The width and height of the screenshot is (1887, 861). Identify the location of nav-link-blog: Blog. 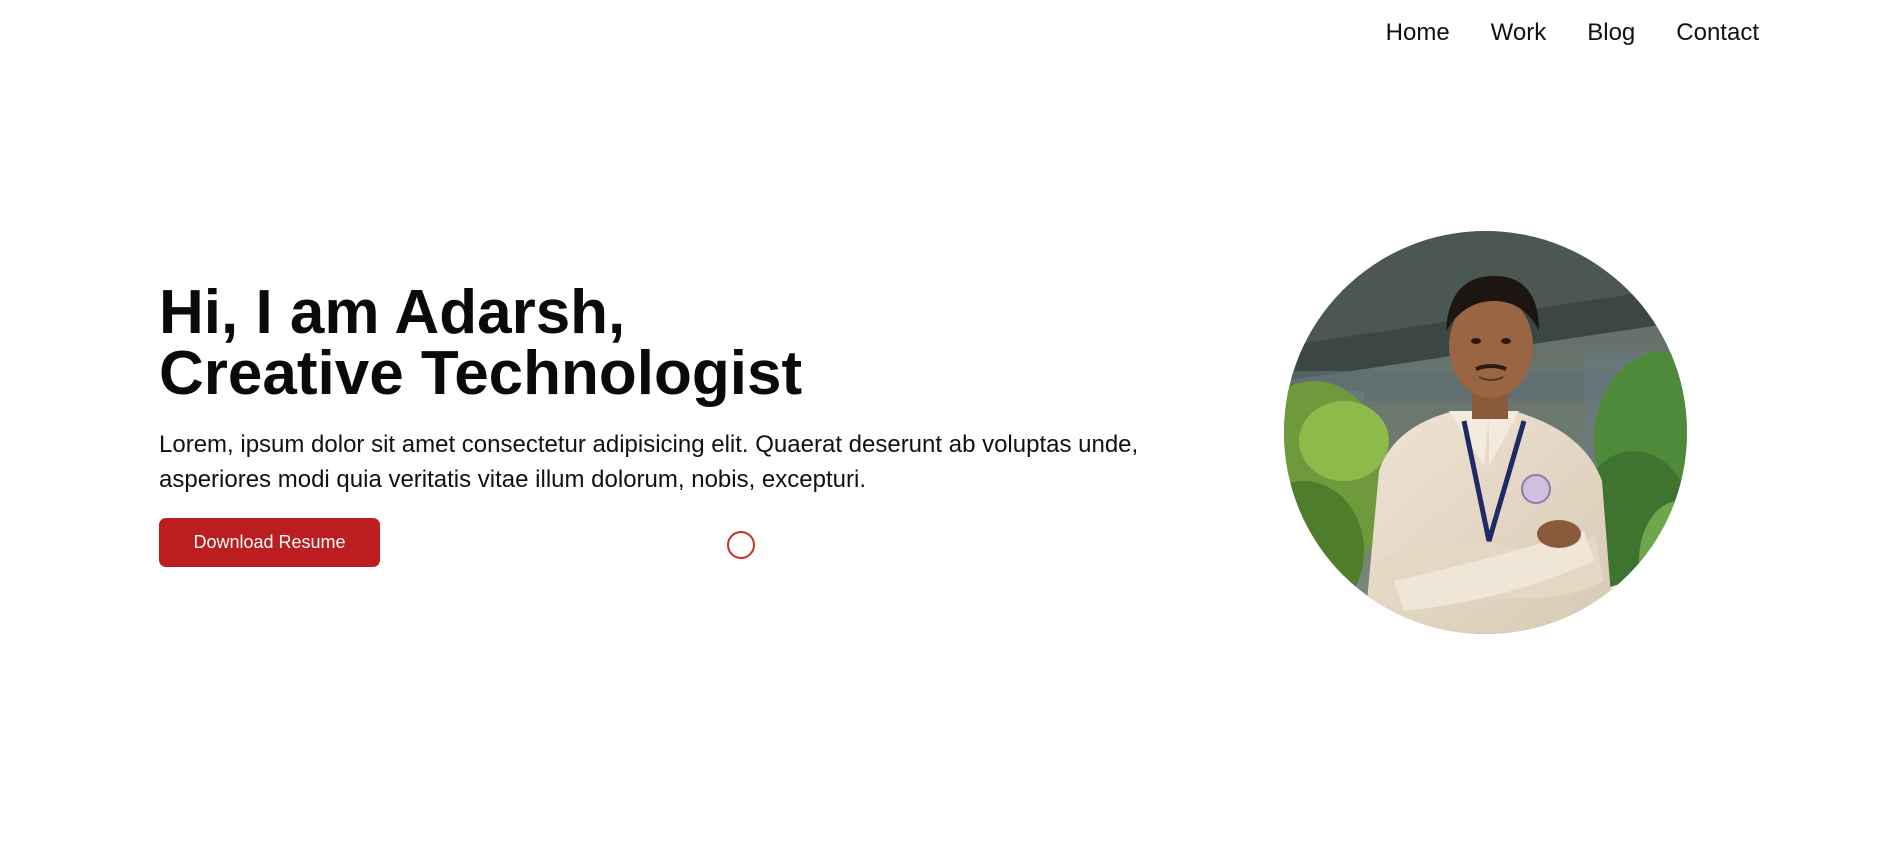
(1611, 33).